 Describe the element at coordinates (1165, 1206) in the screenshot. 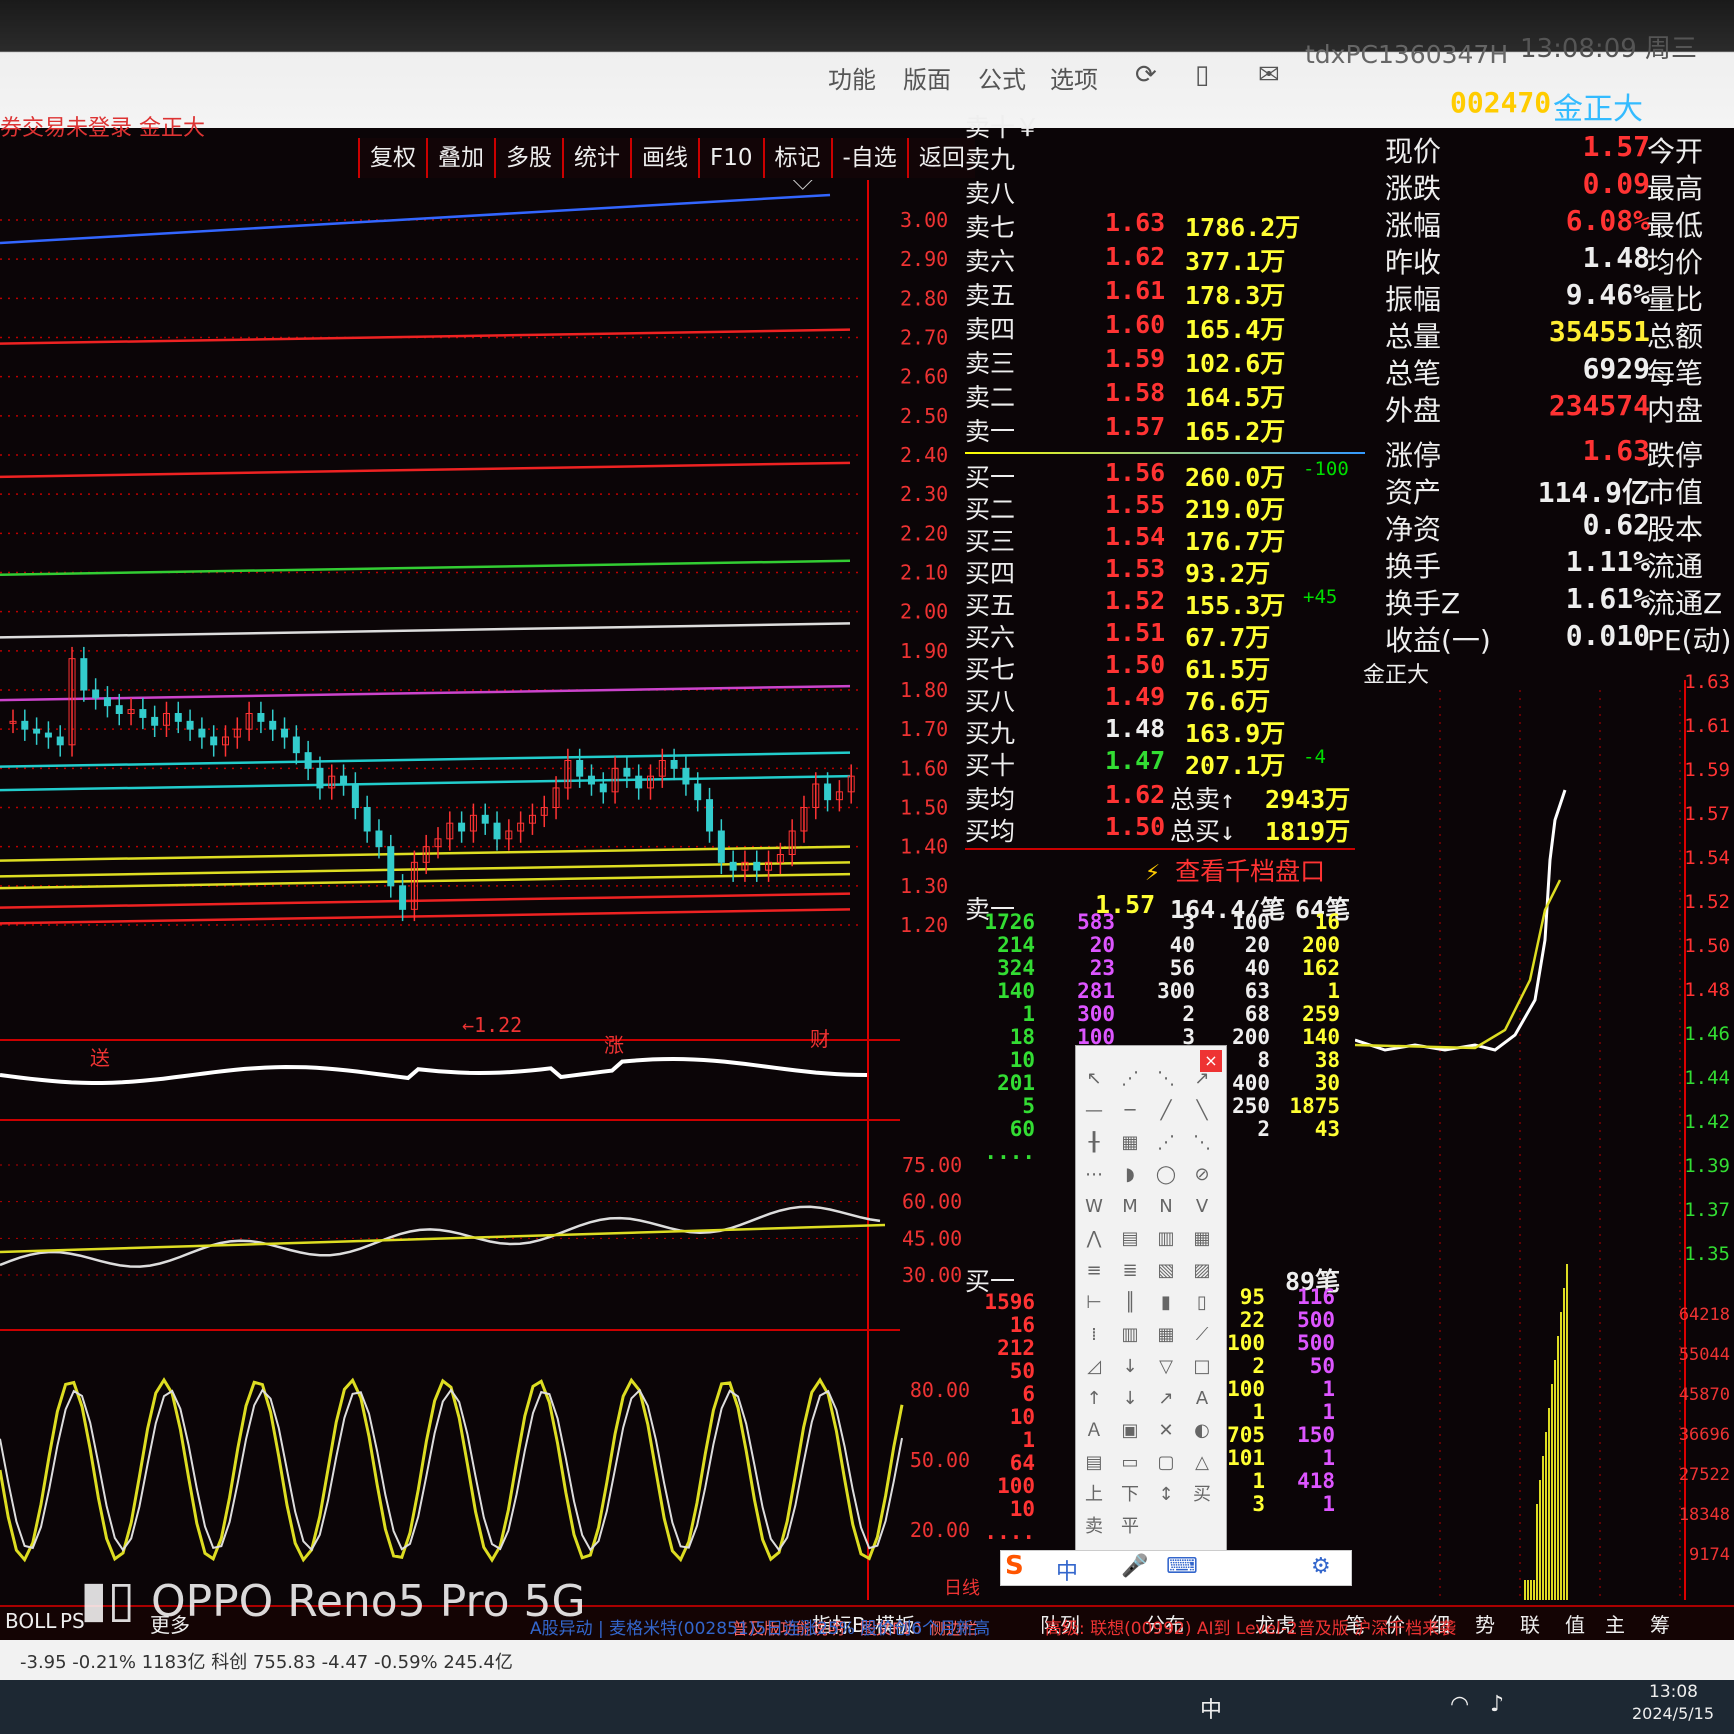

I see `drawing-tool-icon: N` at that location.